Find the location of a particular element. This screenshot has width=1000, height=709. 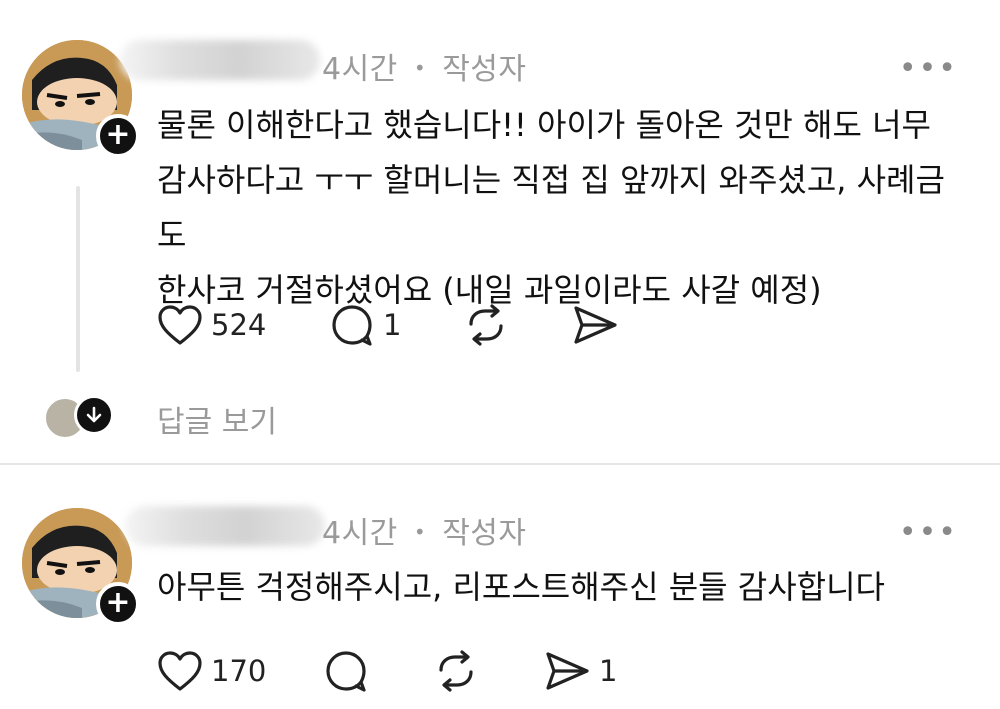

like-count: 170 is located at coordinates (239, 671).